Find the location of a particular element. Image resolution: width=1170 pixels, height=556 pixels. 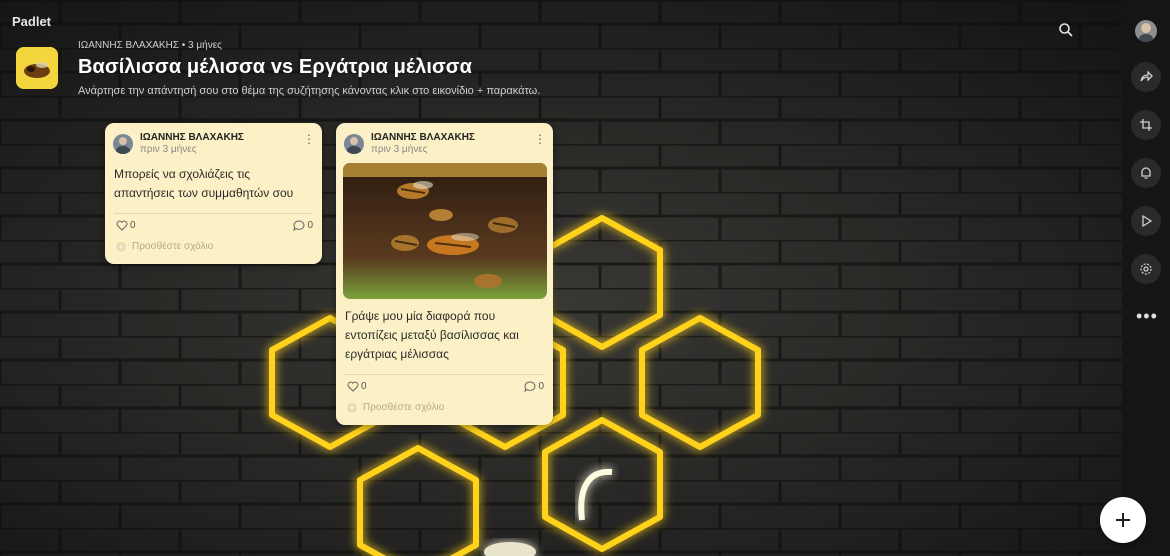

right-rail: ••• is located at coordinates (1146, 278).